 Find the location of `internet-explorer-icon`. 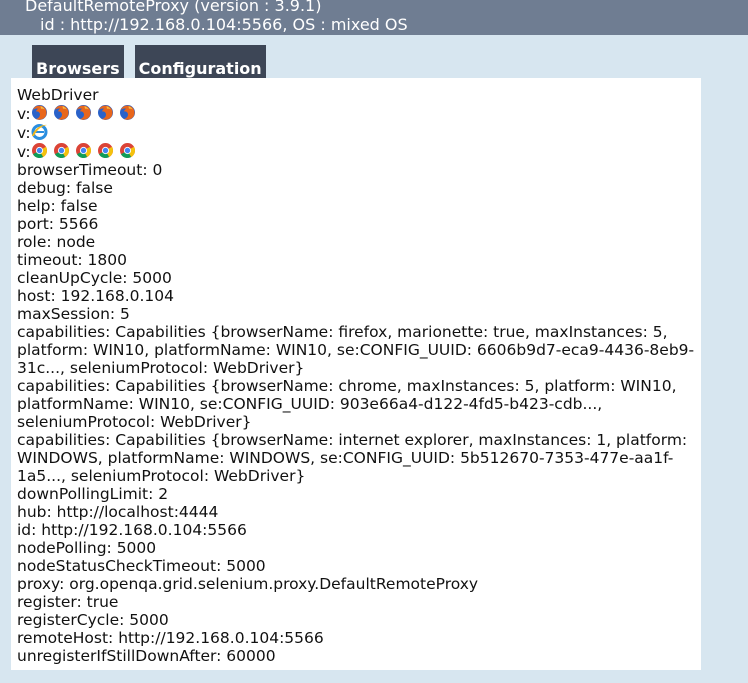

internet-explorer-icon is located at coordinates (39, 131).